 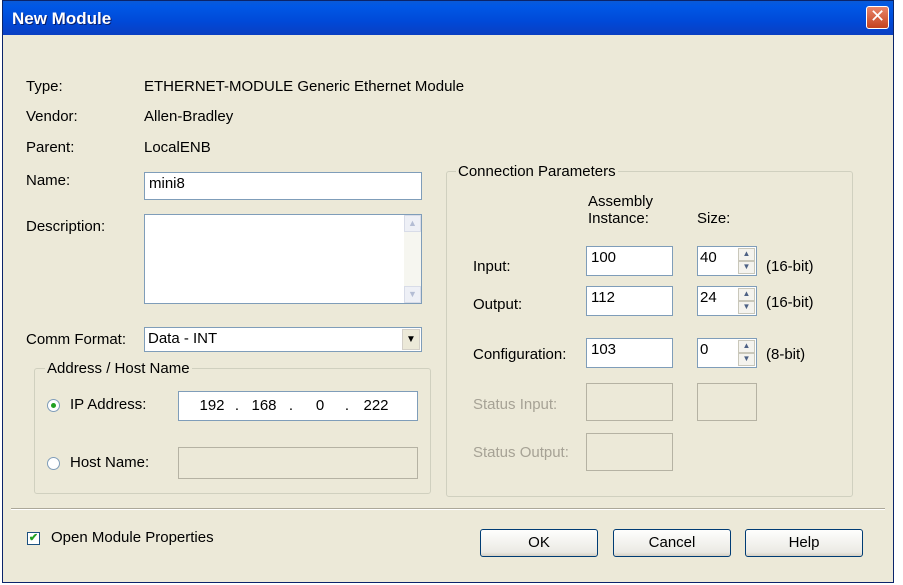 What do you see at coordinates (708, 257) in the screenshot?
I see `input-size-value: 40` at bounding box center [708, 257].